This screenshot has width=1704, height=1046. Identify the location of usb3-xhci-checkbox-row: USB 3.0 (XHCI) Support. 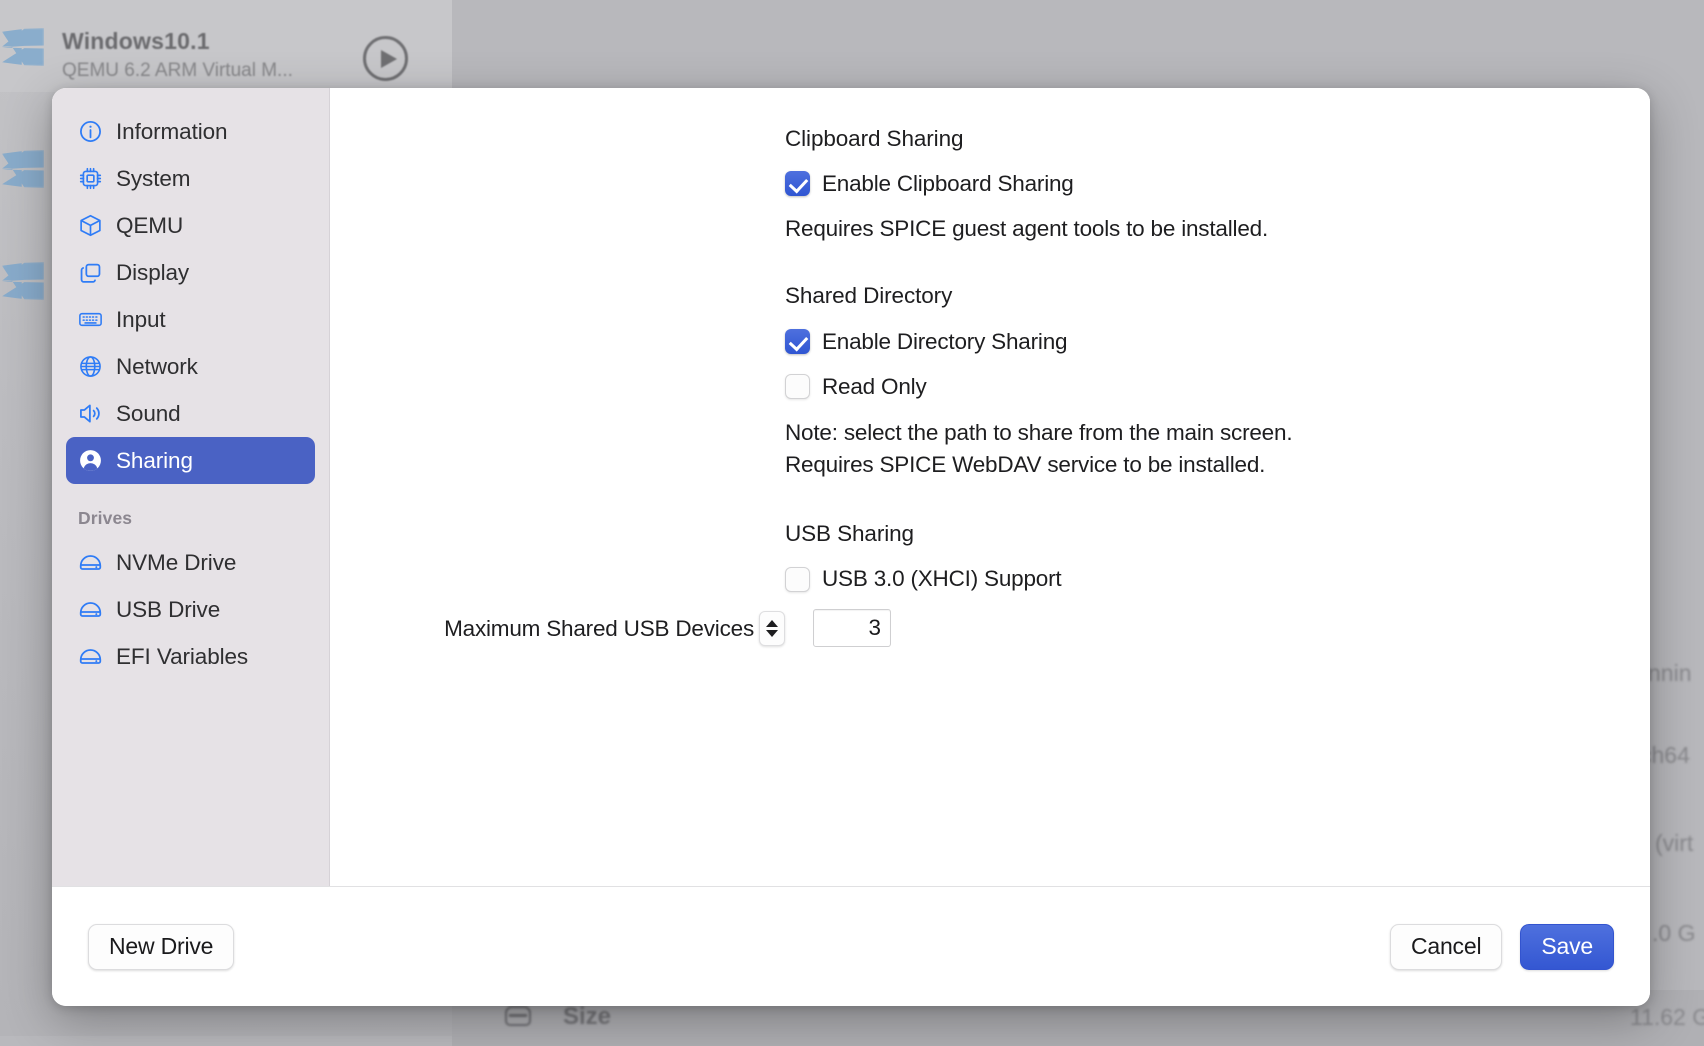
(1217, 579).